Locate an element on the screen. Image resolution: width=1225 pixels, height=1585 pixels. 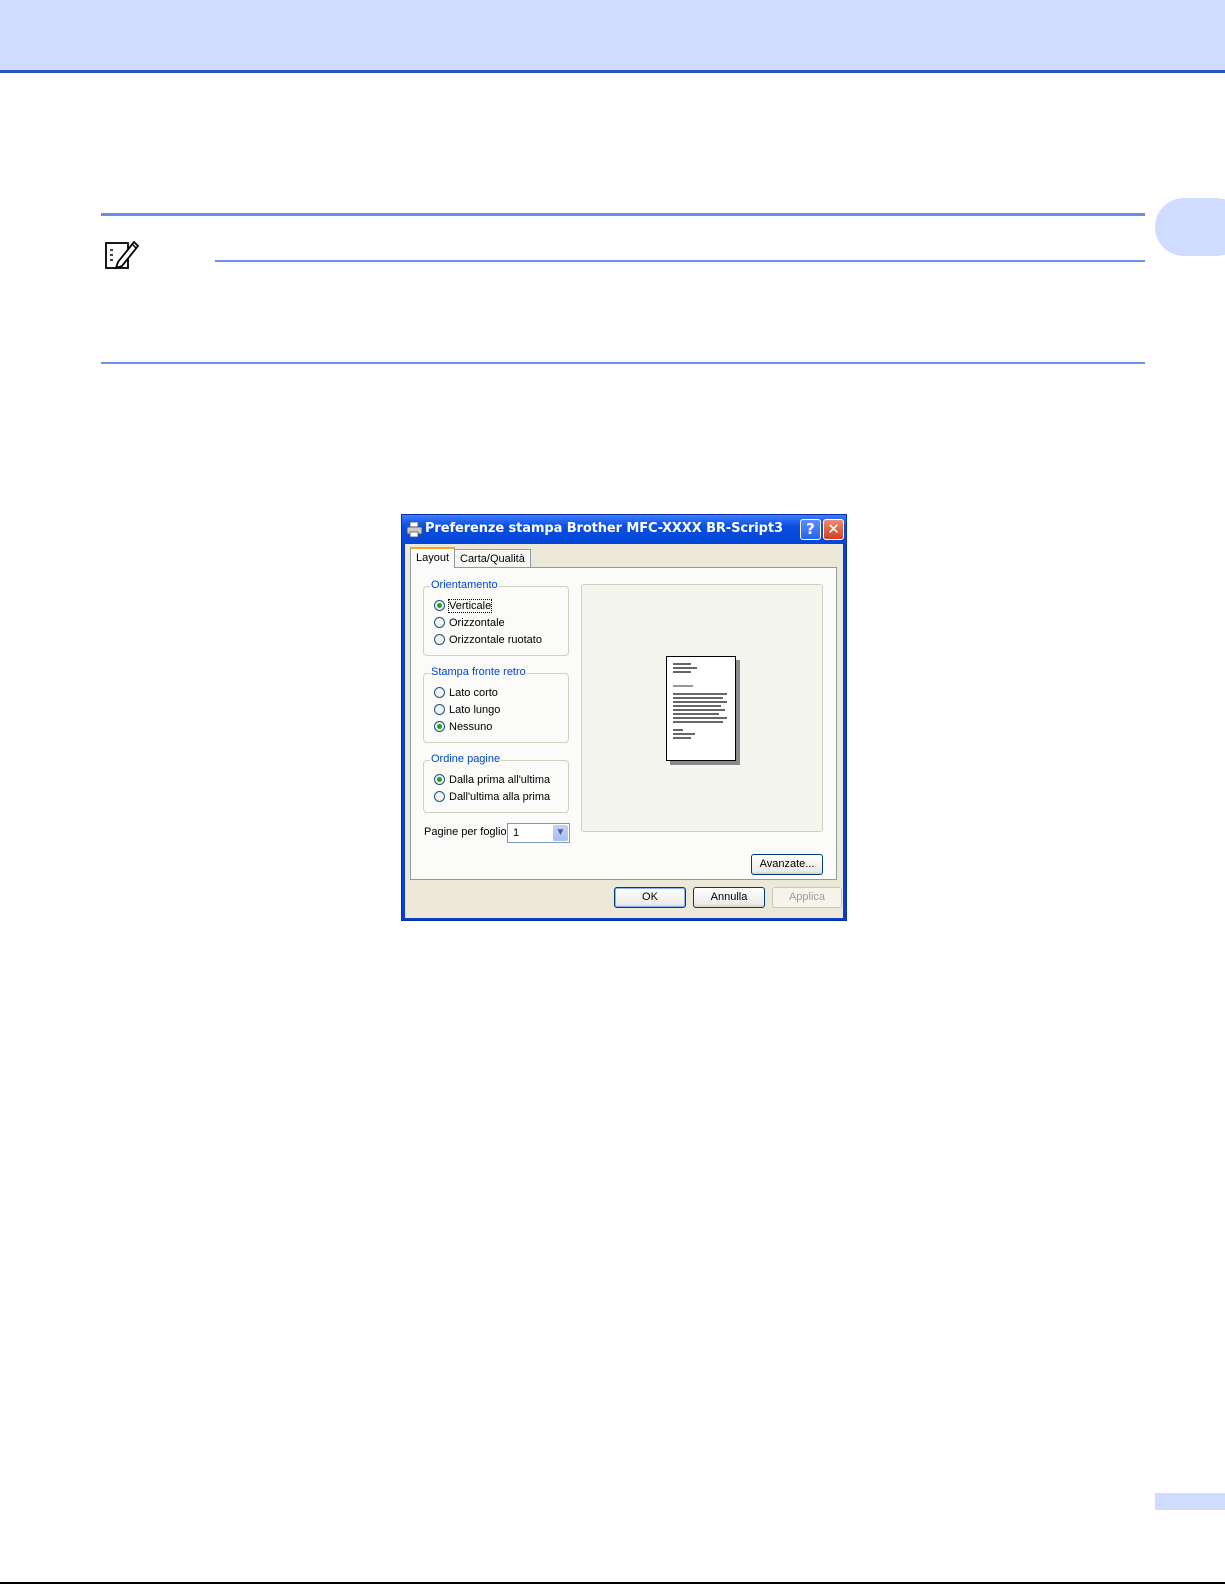
close-button: ✕ is located at coordinates (833, 529).